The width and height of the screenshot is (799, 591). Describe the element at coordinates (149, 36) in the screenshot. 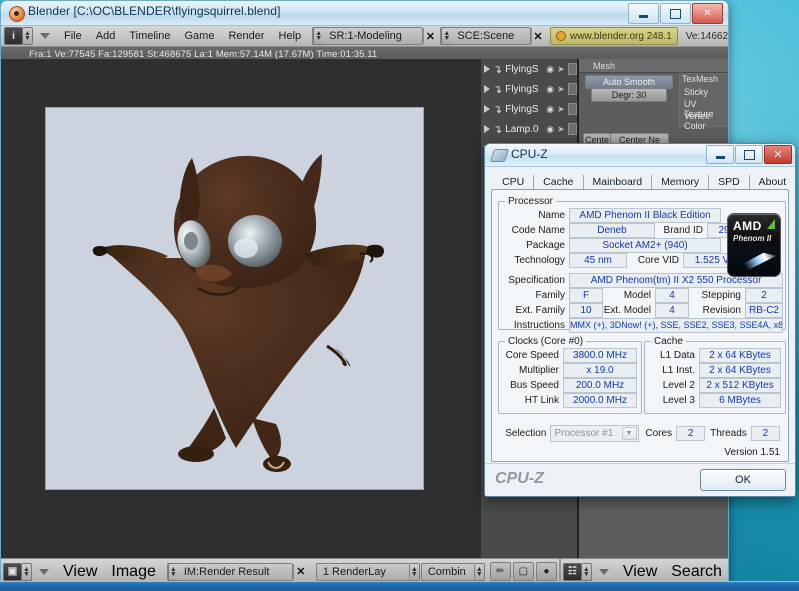

I see `menu-timeline: Timeline` at that location.